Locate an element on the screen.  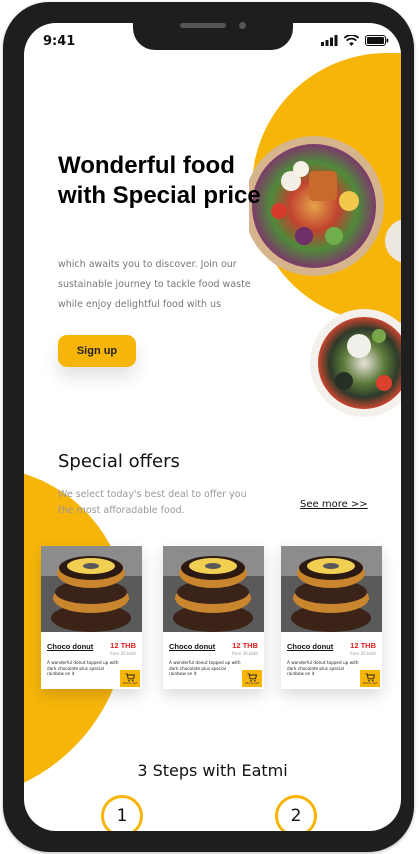
status-time: 9:41 is located at coordinates (59, 41).